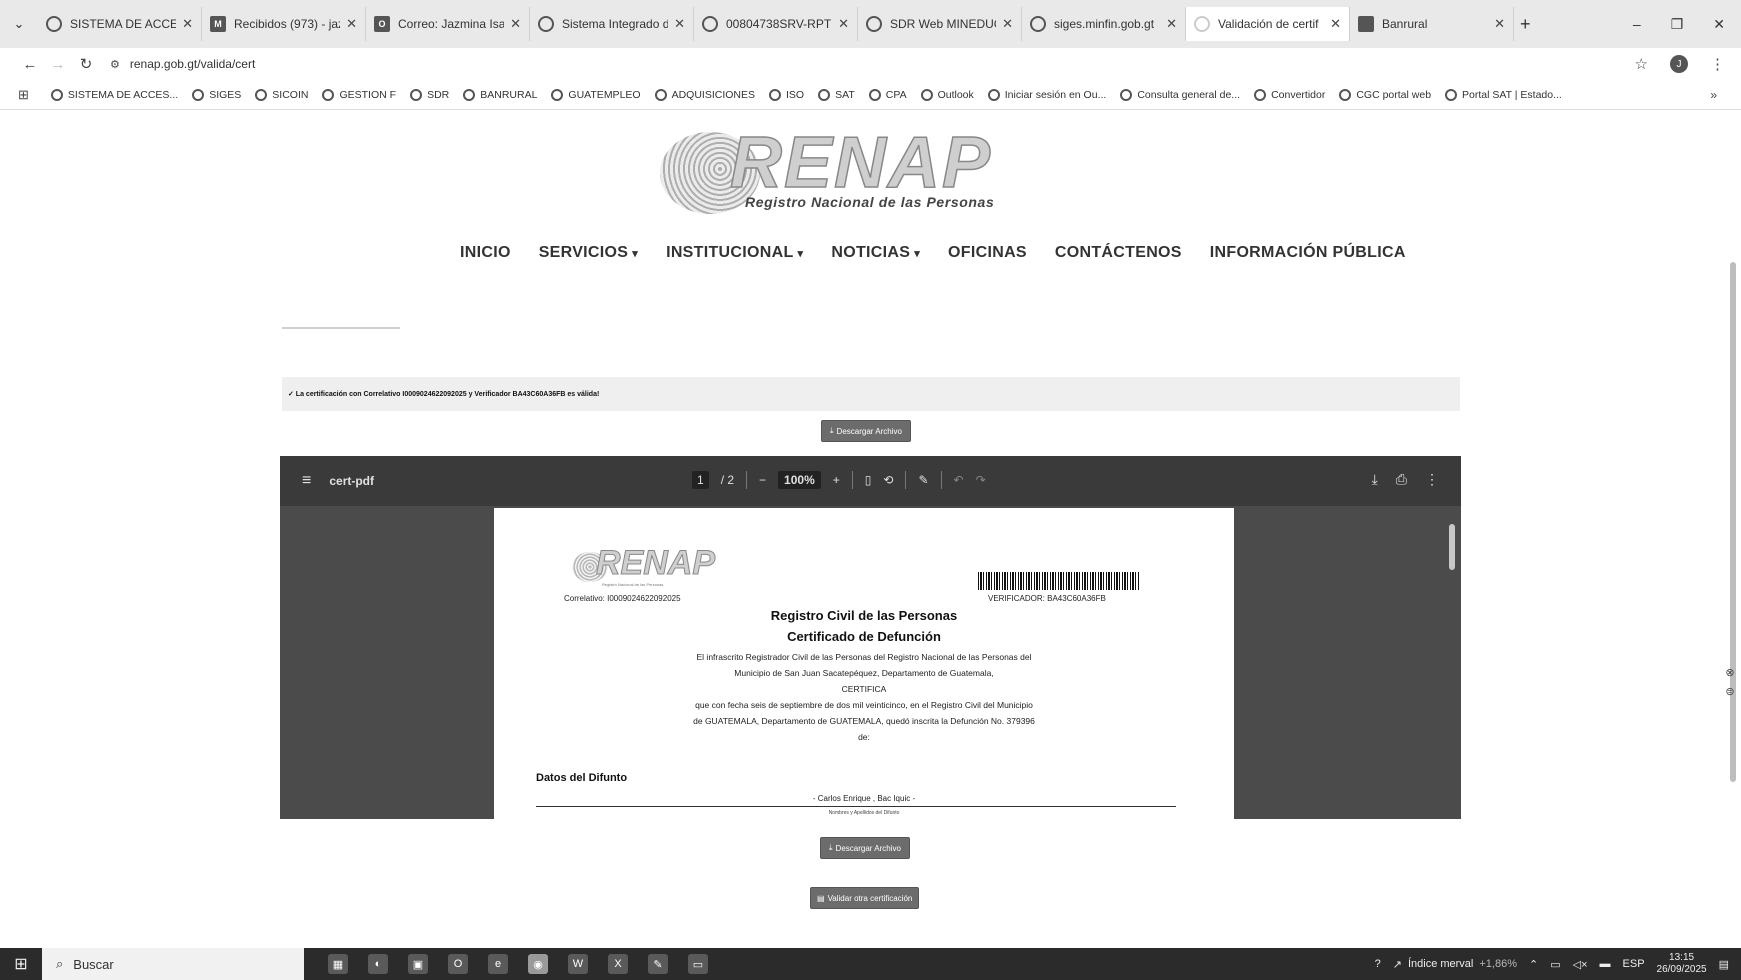  I want to click on keyboard-icon: ▬, so click(1605, 964).